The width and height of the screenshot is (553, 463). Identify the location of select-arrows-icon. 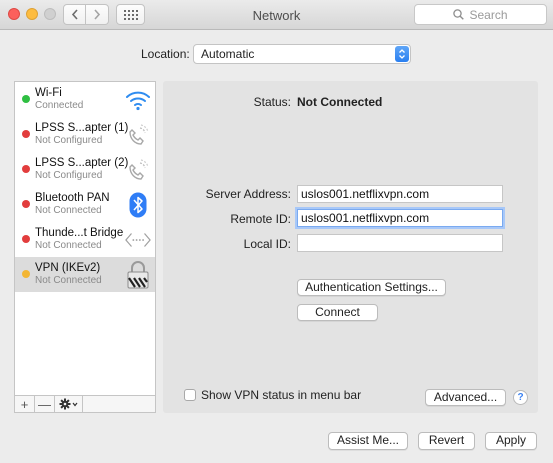
(402, 54).